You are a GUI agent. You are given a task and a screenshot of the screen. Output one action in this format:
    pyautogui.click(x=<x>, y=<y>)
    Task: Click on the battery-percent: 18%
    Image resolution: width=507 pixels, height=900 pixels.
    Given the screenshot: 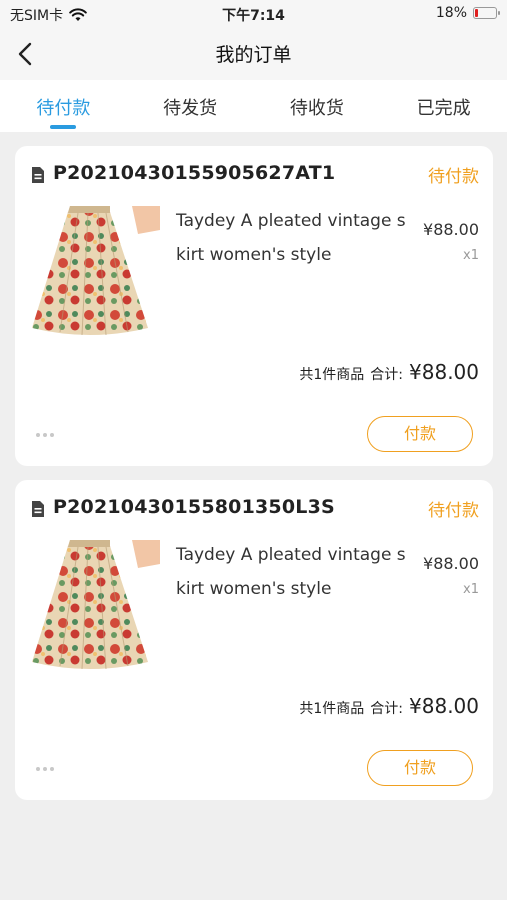 What is the action you would take?
    pyautogui.click(x=451, y=13)
    